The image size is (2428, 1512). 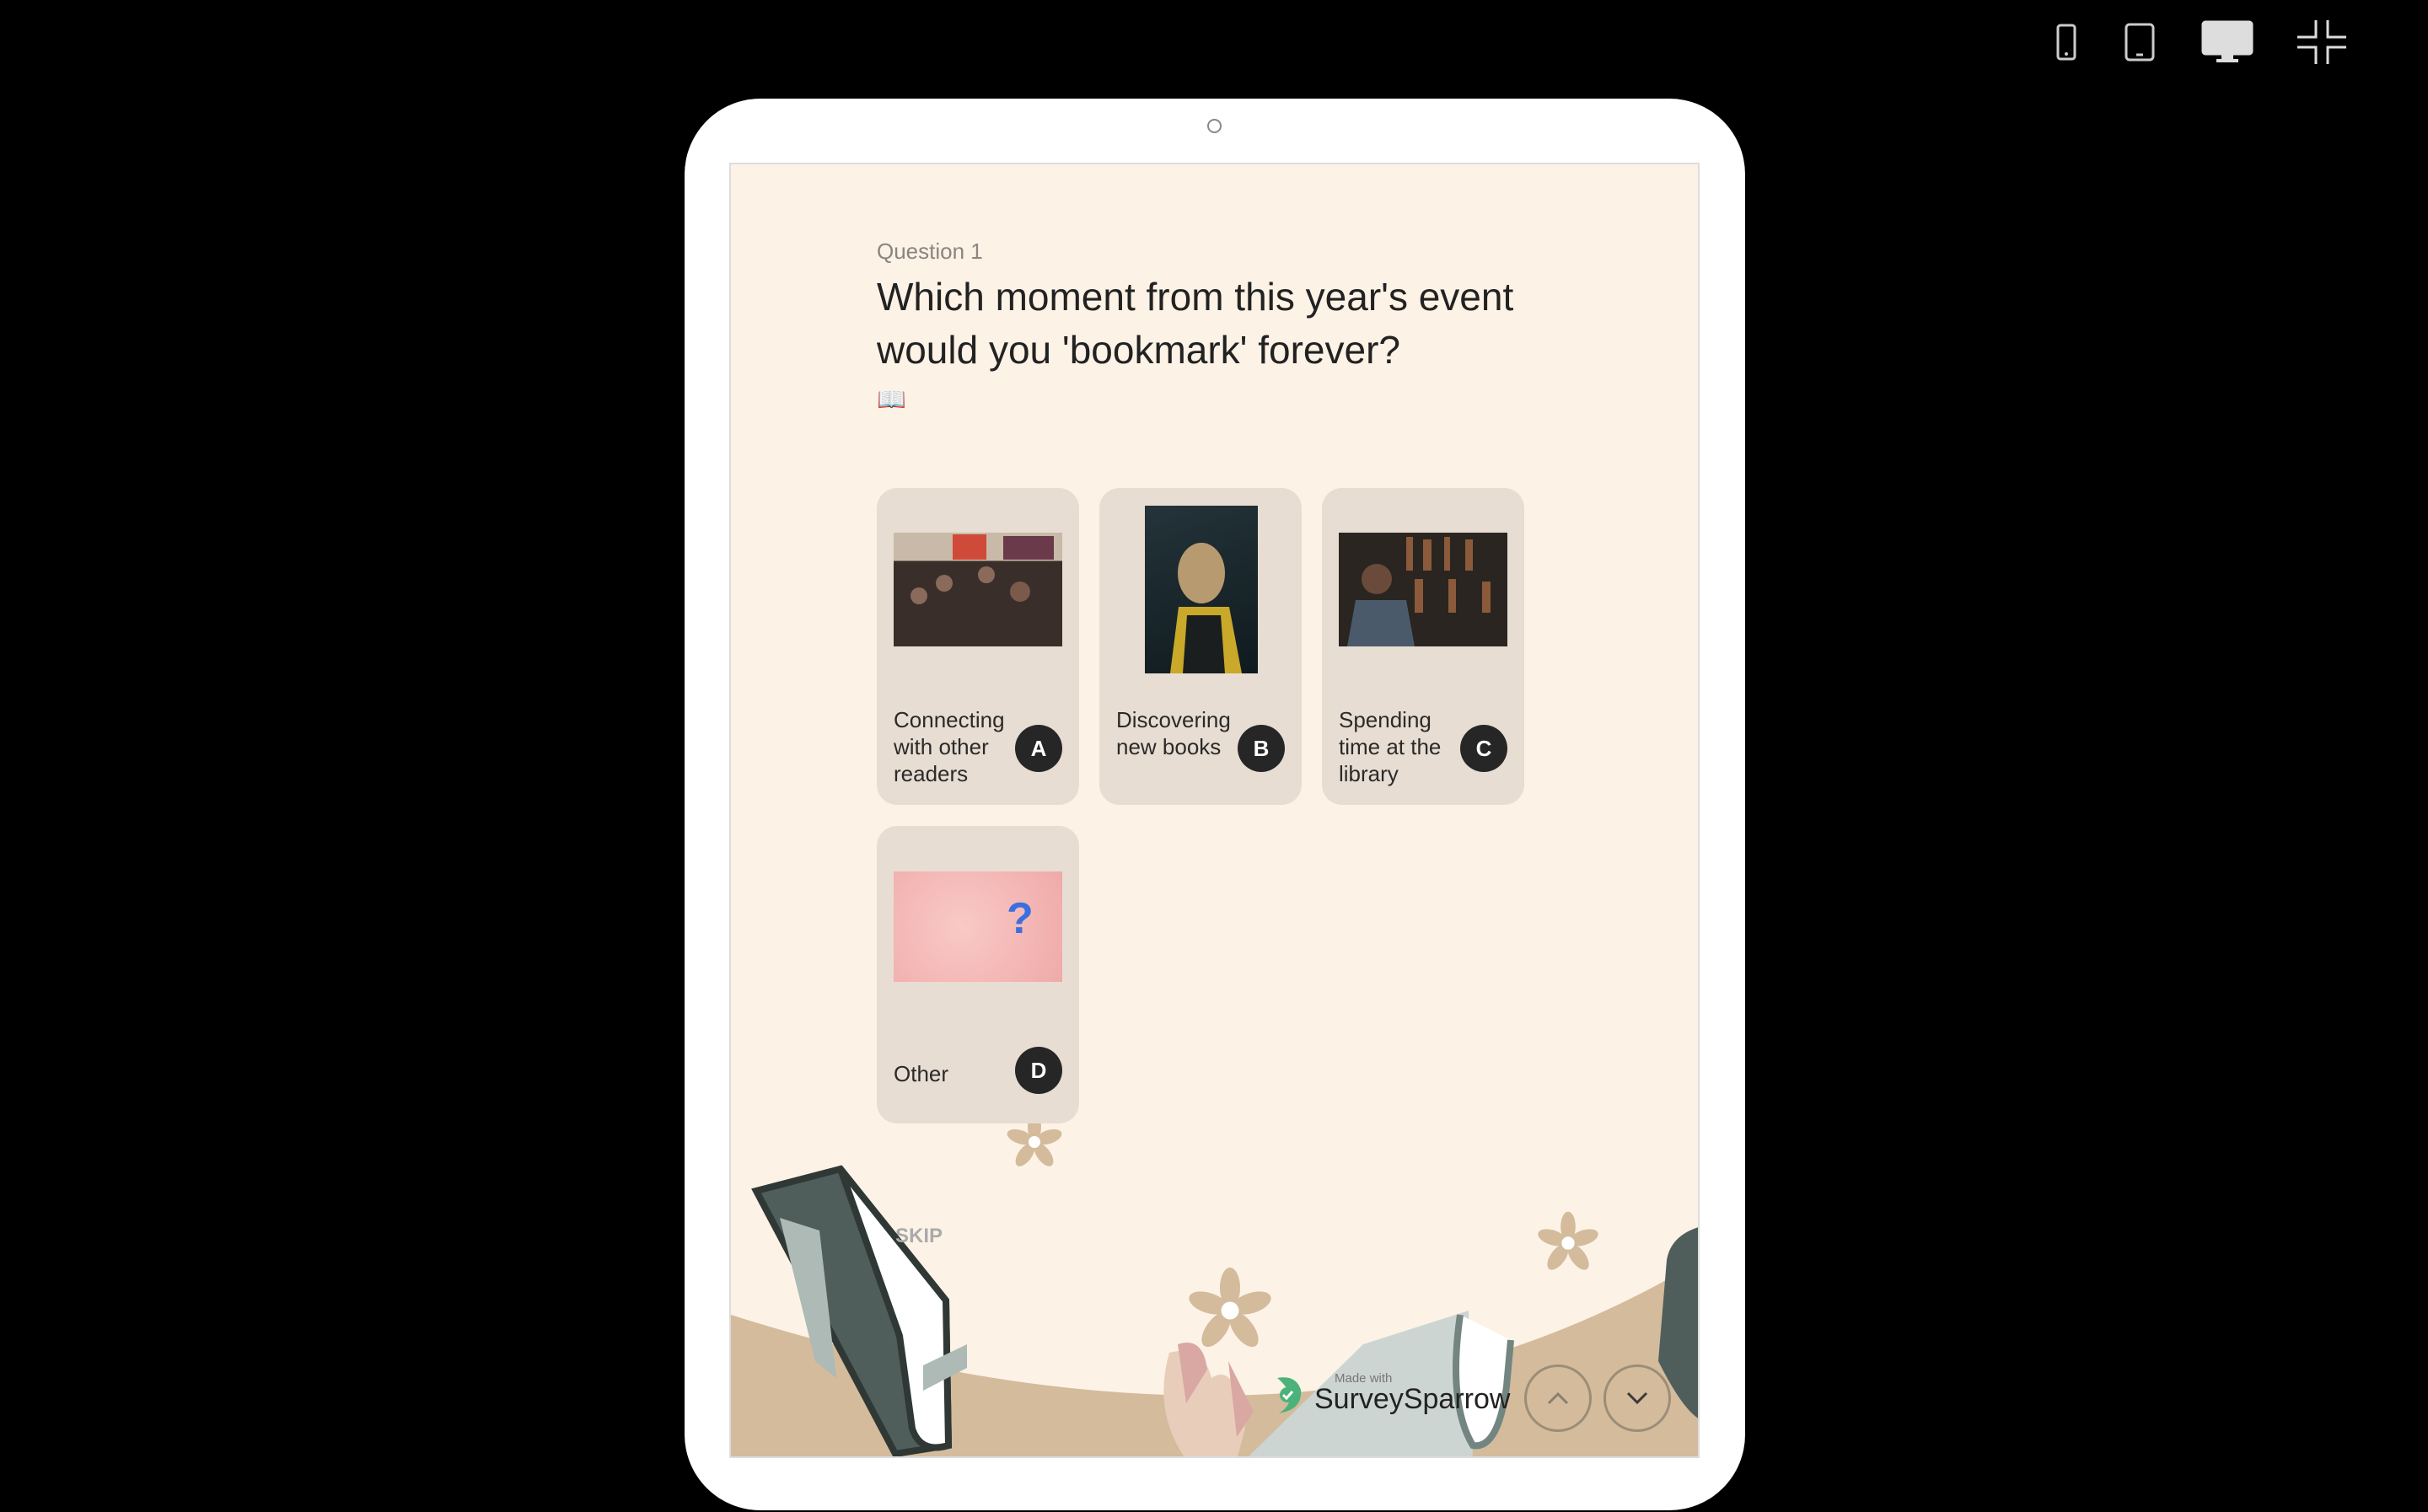 I want to click on desktop-view-button, so click(x=2227, y=42).